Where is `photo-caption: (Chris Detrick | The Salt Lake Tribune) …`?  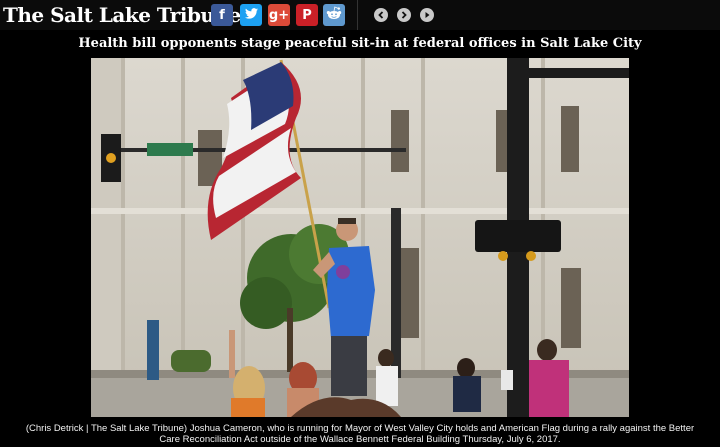 photo-caption: (Chris Detrick | The Salt Lake Tribune) … is located at coordinates (360, 434).